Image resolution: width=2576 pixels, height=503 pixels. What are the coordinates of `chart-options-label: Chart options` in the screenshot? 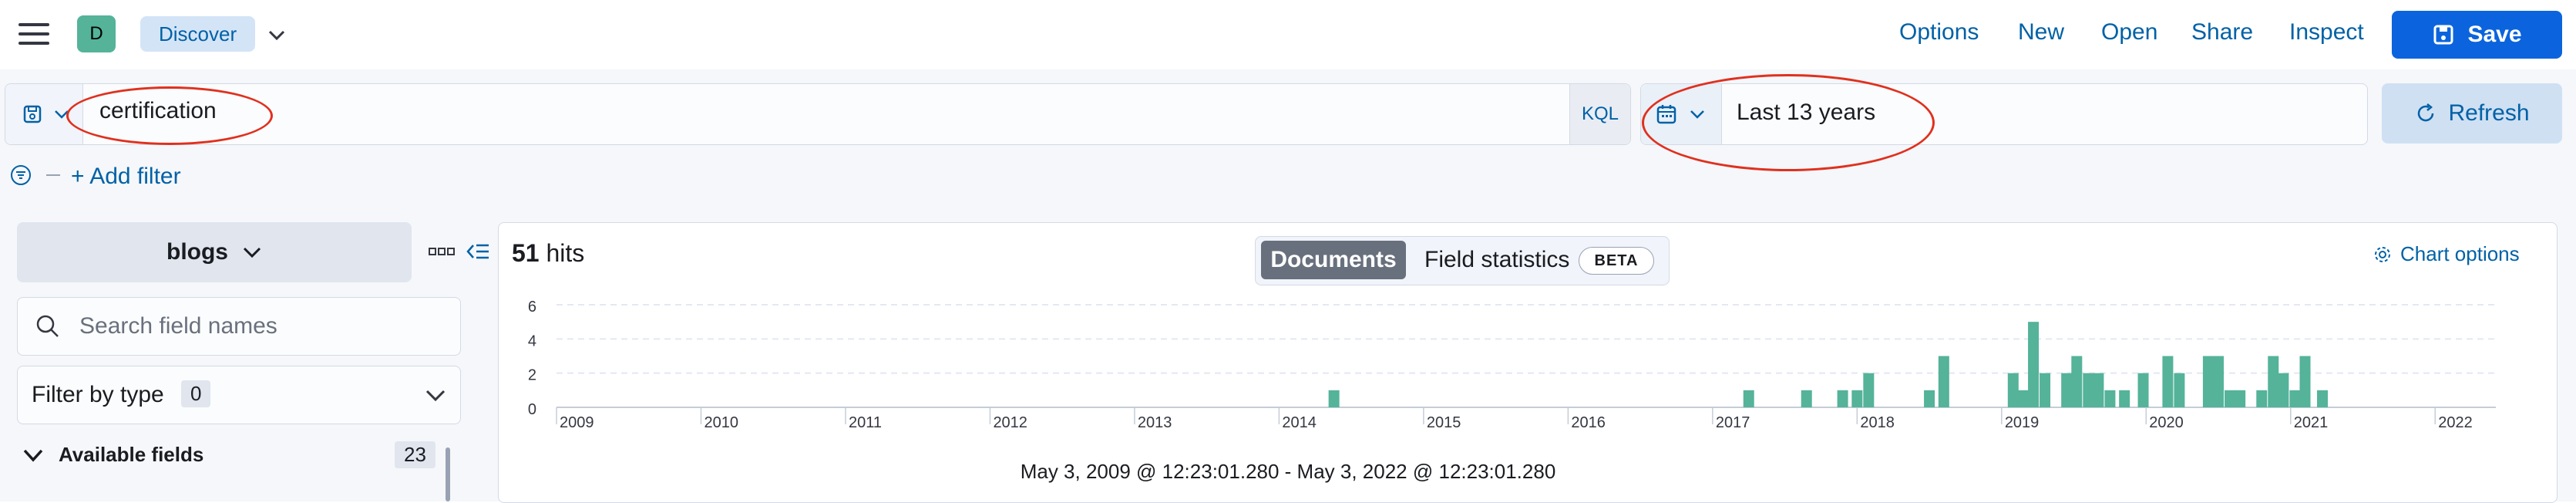 It's located at (2460, 253).